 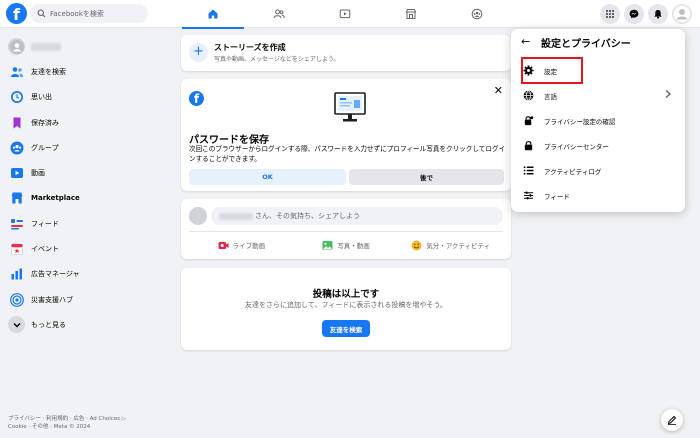 What do you see at coordinates (236, 216) in the screenshot?
I see `user-name-redacted` at bounding box center [236, 216].